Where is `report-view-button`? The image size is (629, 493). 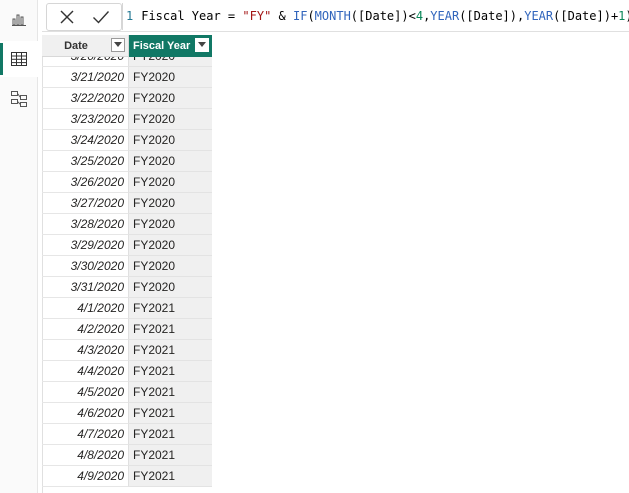
report-view-button is located at coordinates (19, 19).